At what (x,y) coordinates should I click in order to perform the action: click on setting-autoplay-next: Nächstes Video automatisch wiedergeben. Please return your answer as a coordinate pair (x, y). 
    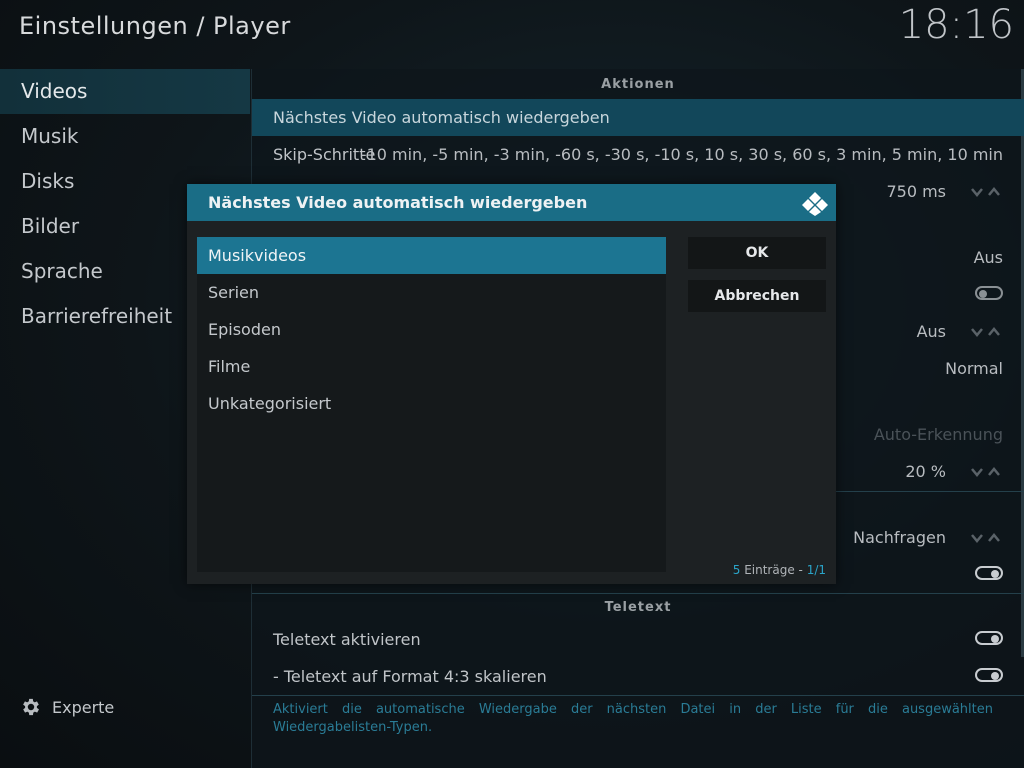
    Looking at the image, I should click on (638, 117).